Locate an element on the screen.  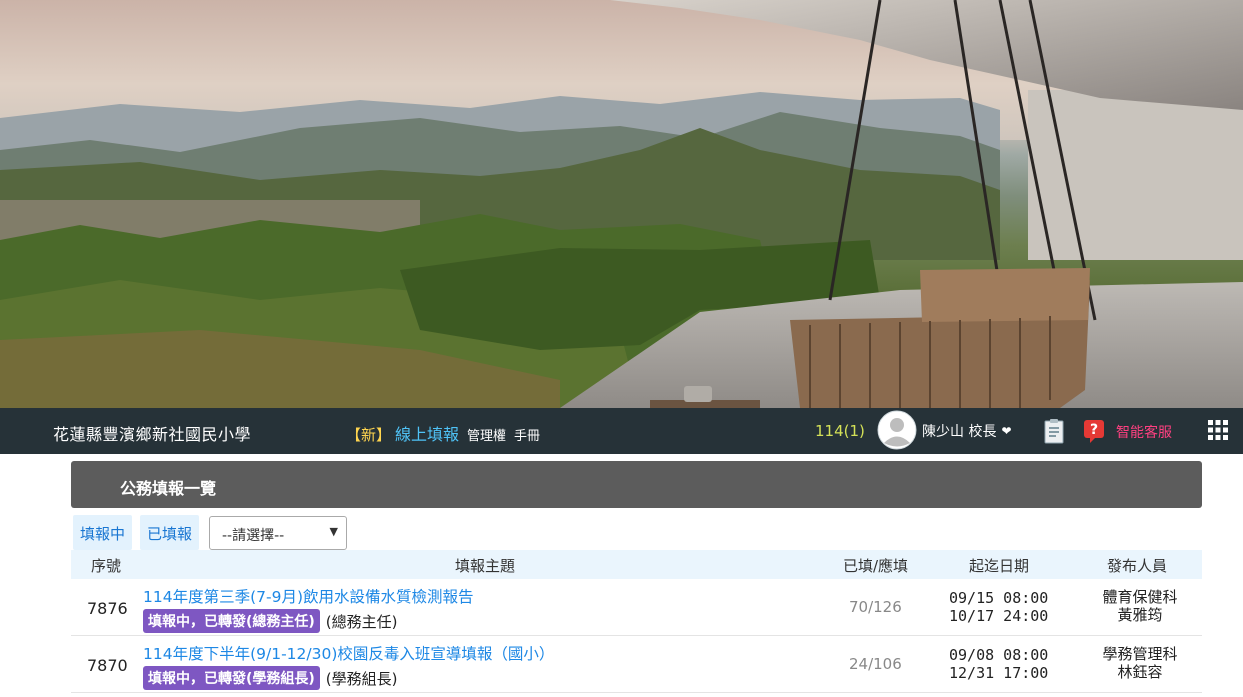
row-title-link: 114年度第三季(7-9月)飲用水設備水質檢測報告 is located at coordinates (308, 596).